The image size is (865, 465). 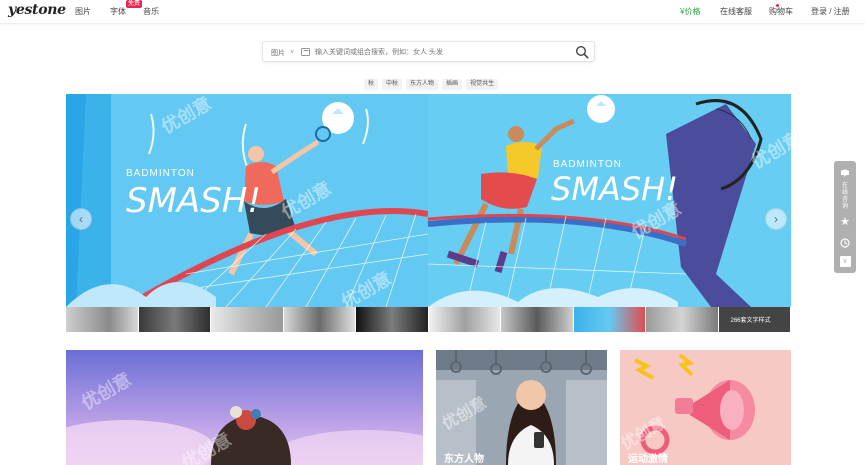 I want to click on scroll-down-icon: ∨, so click(x=845, y=261).